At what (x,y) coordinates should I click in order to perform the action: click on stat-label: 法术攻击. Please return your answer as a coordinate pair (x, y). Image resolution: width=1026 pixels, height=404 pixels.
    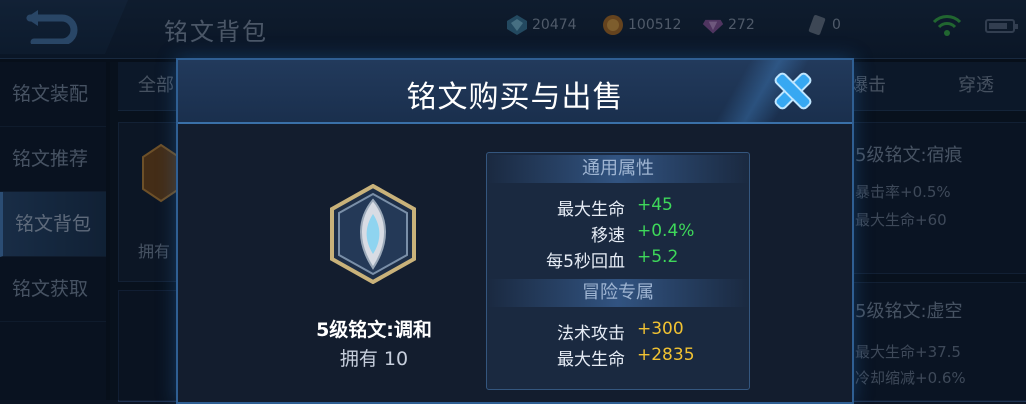
    Looking at the image, I should click on (591, 334).